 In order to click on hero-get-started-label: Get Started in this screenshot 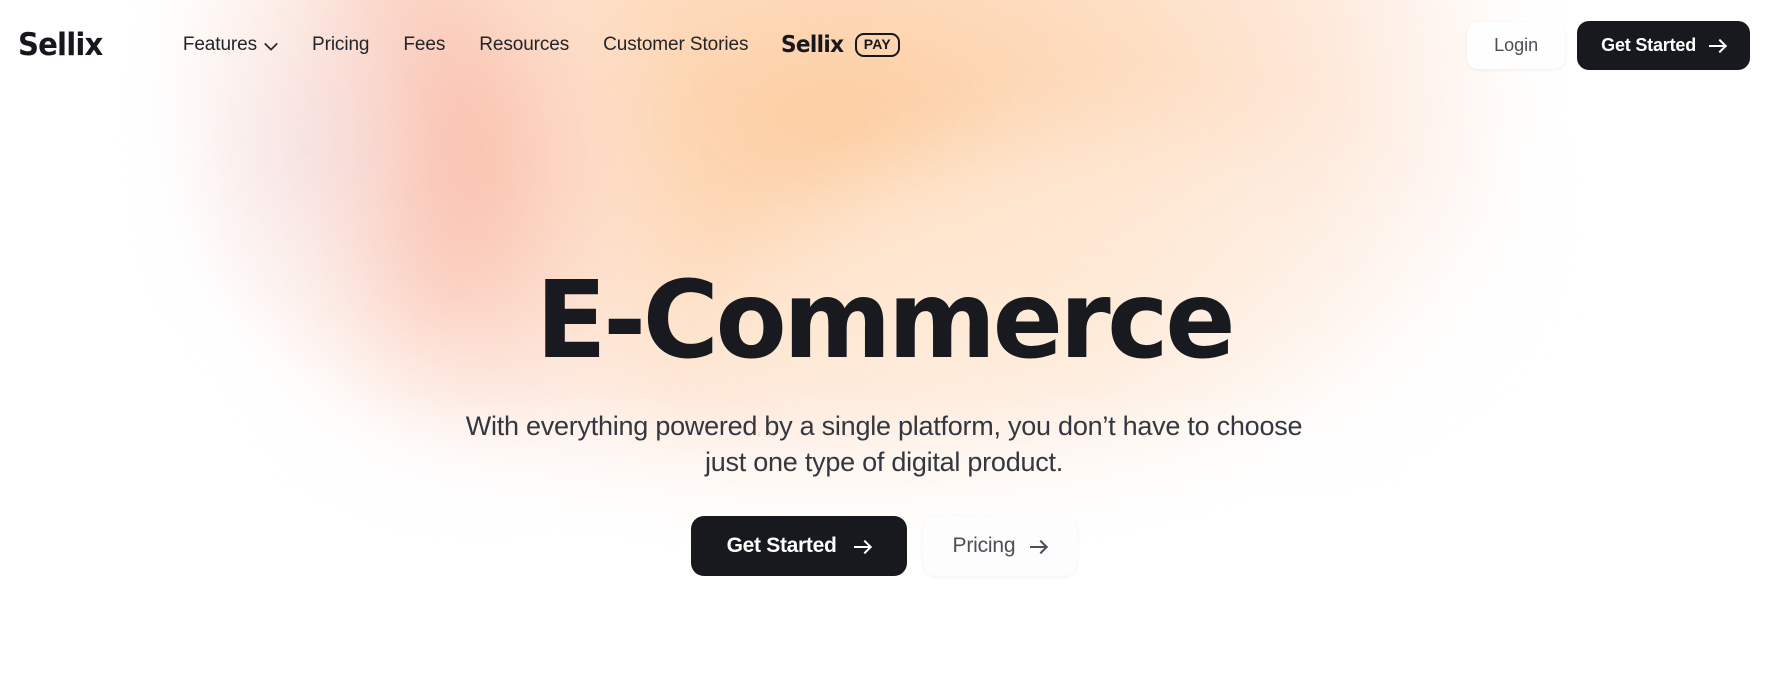, I will do `click(781, 546)`.